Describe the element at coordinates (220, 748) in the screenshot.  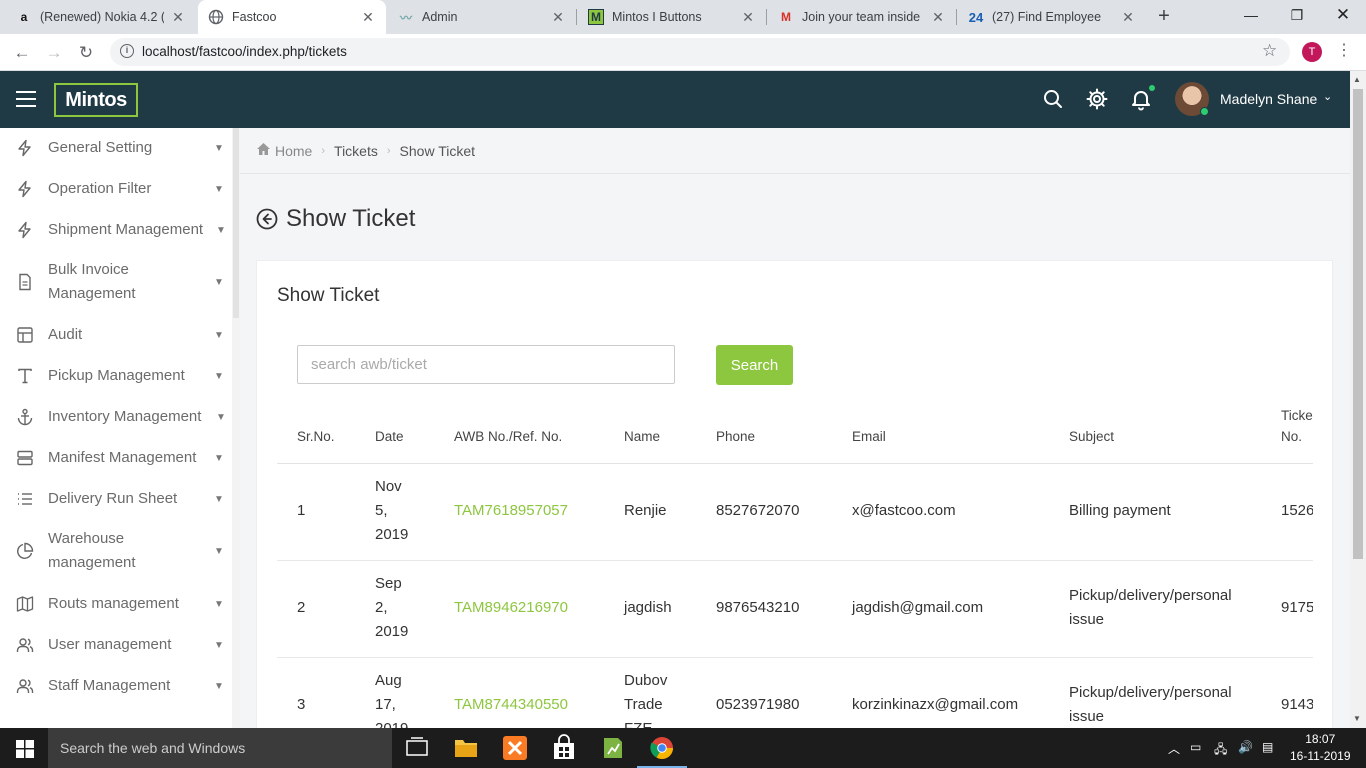
I see `taskbar-search-box: Search the web and Windows` at that location.